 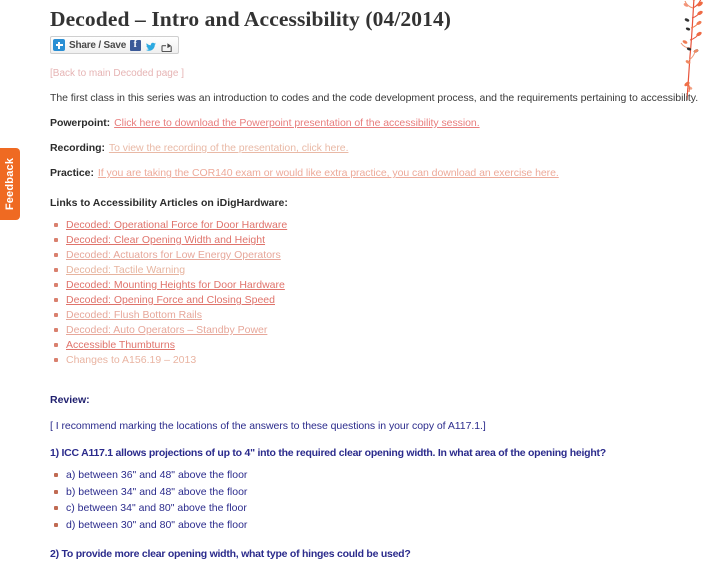 I want to click on list-item: Decoded: Opening Force and Closing Speed, so click(x=360, y=300).